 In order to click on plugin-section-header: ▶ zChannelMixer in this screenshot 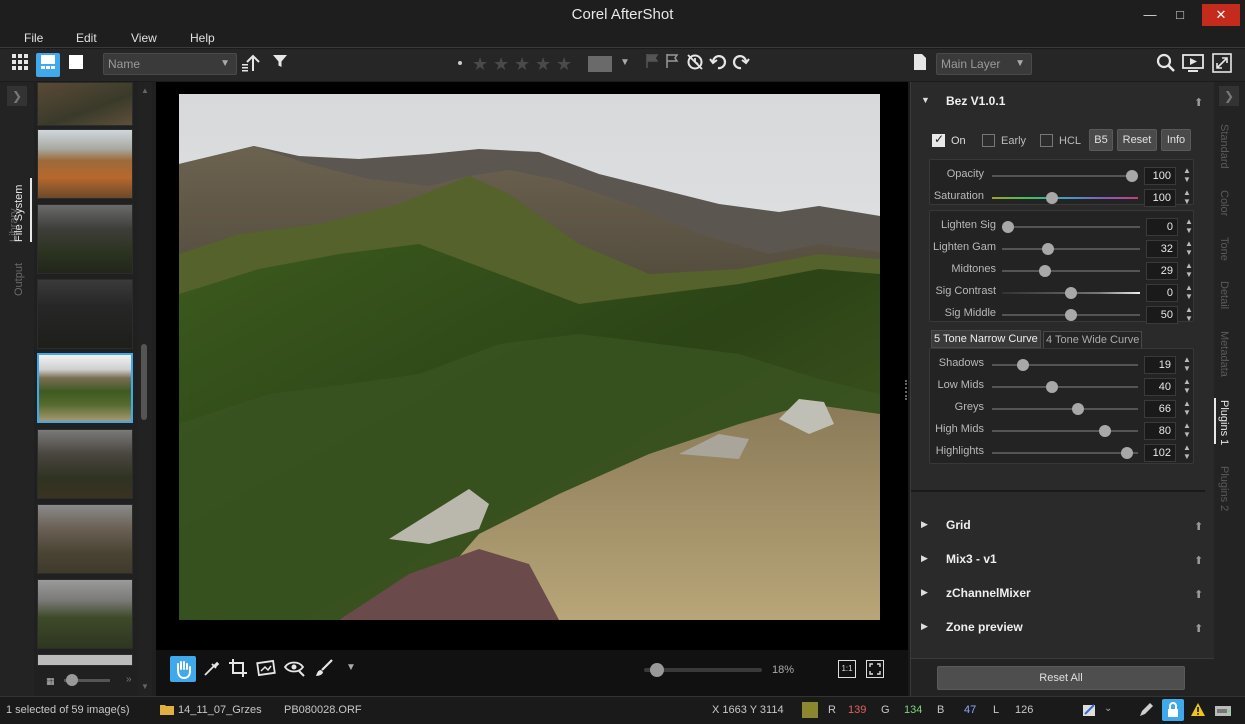, I will do `click(976, 593)`.